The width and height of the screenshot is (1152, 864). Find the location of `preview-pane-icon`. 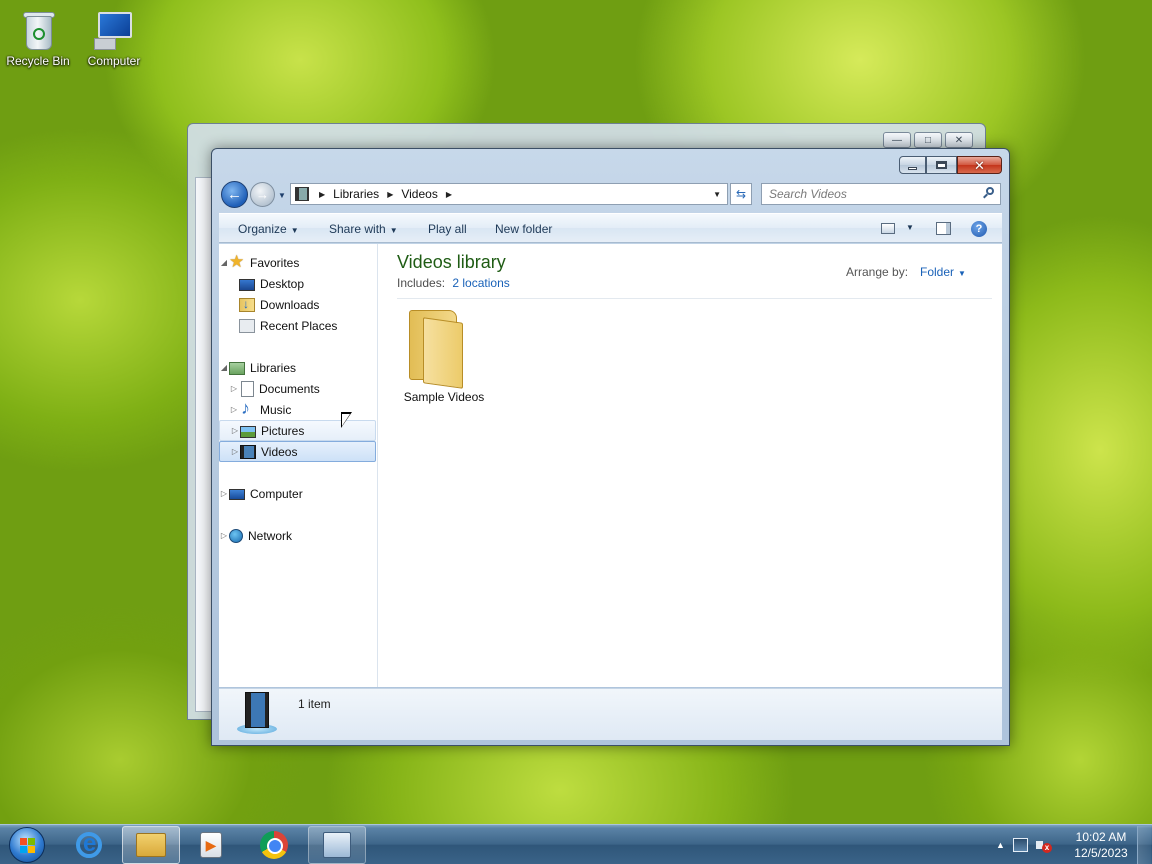

preview-pane-icon is located at coordinates (943, 228).